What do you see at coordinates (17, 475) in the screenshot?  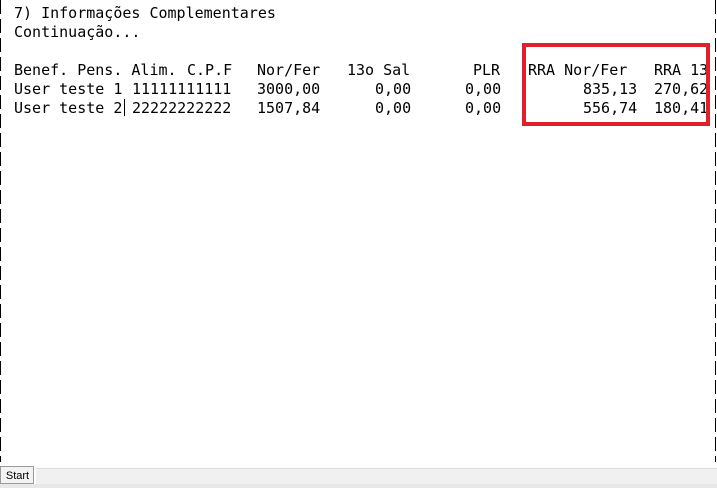 I see `start-button: Start` at bounding box center [17, 475].